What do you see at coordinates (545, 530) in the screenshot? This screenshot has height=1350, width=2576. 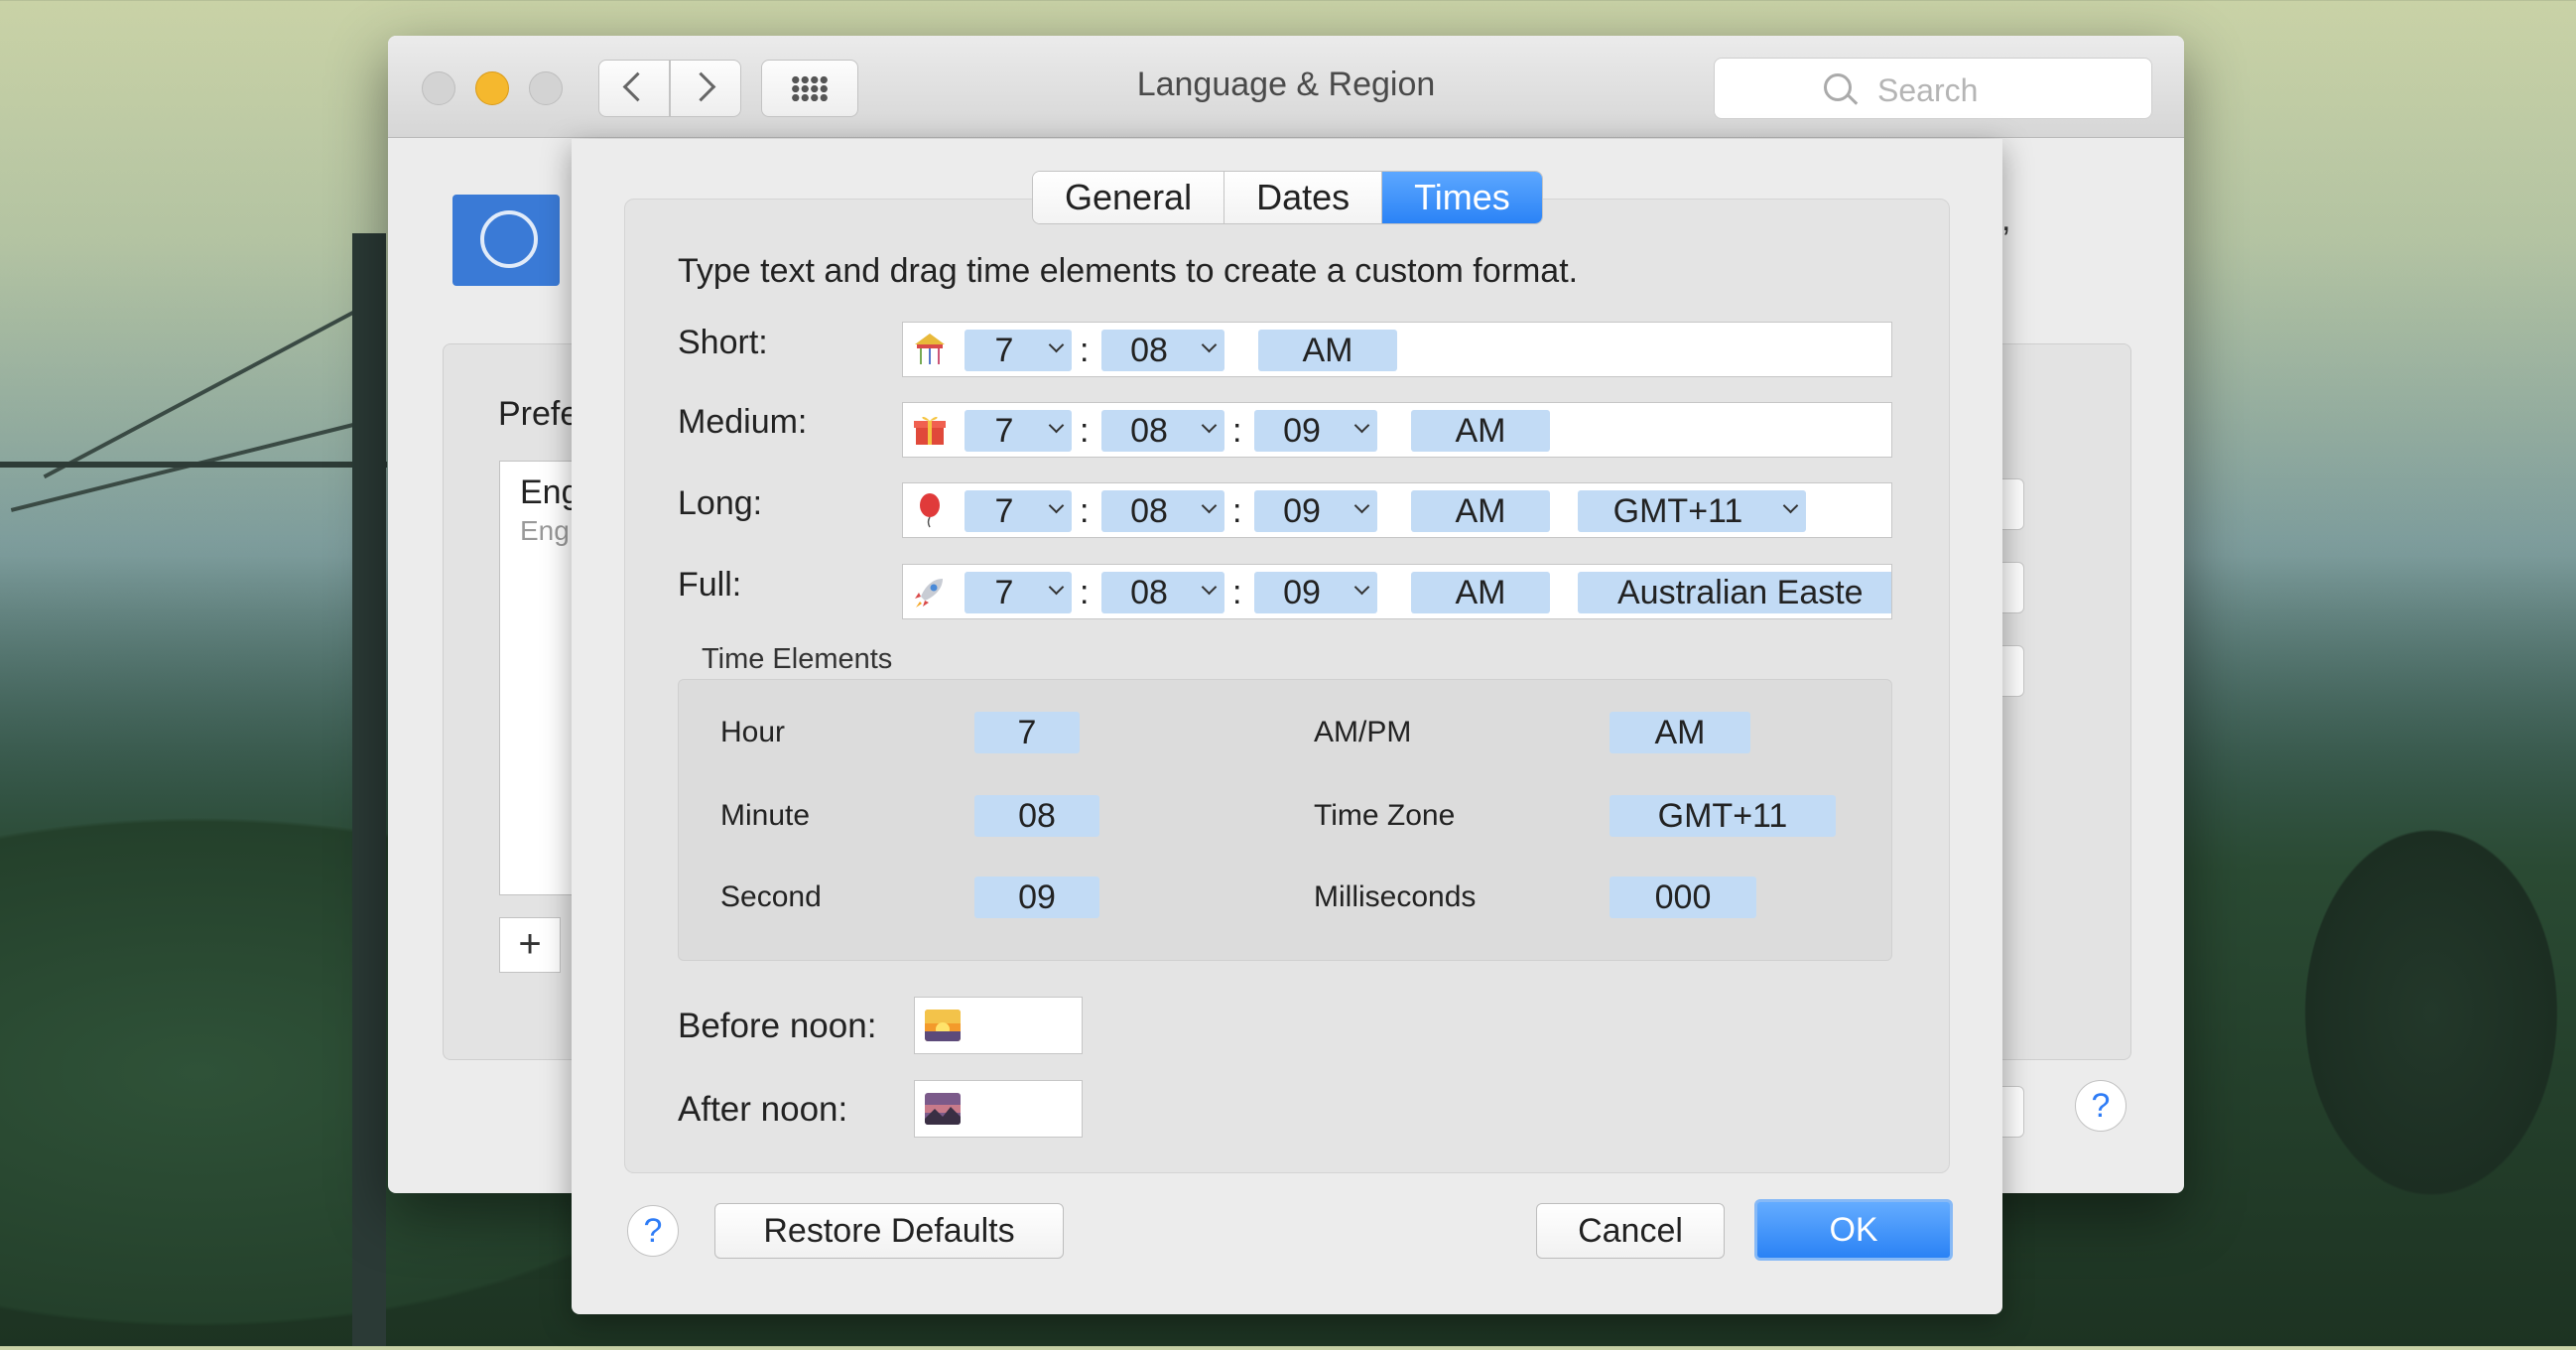 I see `language-item-secondary: Eng` at bounding box center [545, 530].